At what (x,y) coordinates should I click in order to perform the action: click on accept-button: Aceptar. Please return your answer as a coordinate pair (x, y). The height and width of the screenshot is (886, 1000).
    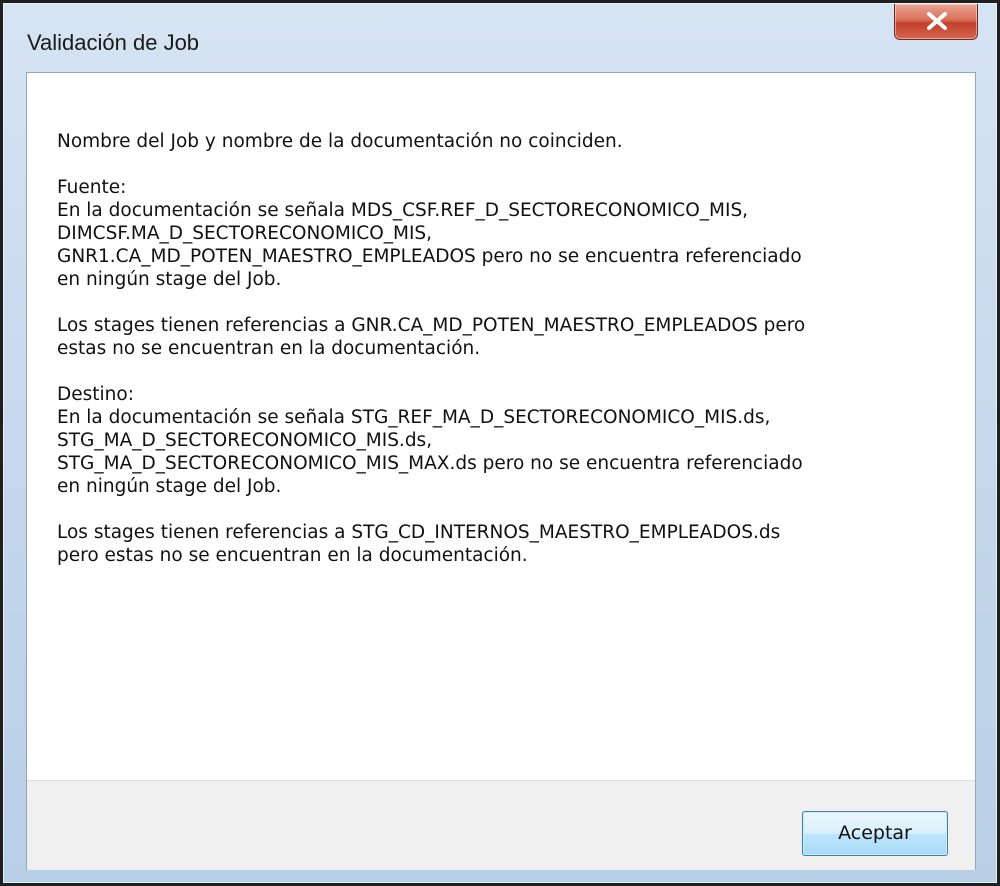
    Looking at the image, I should click on (875, 833).